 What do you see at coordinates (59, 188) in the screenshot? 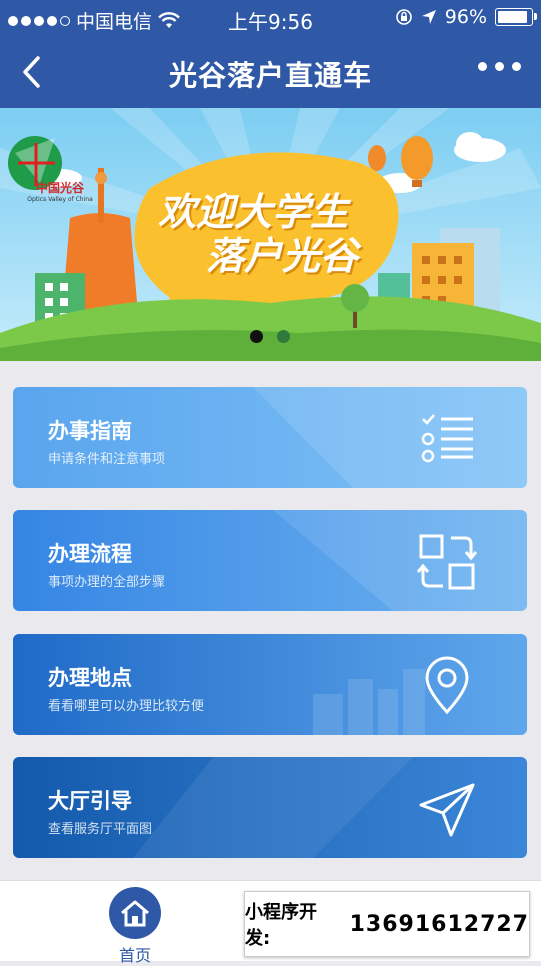
I see `banner-logo-text: 中国光谷` at bounding box center [59, 188].